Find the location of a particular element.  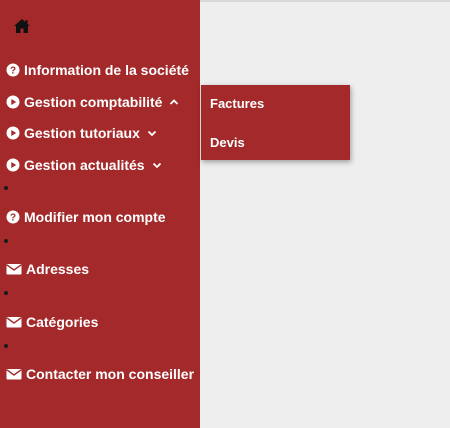

sidebar-item-contacter-conseiller: Contacter mon conseiller is located at coordinates (100, 374).